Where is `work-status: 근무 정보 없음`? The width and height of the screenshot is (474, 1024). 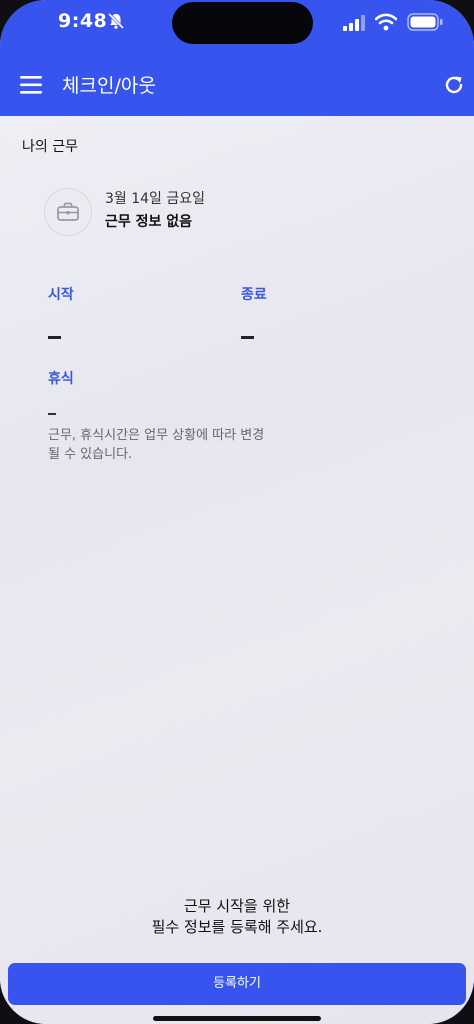 work-status: 근무 정보 없음 is located at coordinates (149, 222).